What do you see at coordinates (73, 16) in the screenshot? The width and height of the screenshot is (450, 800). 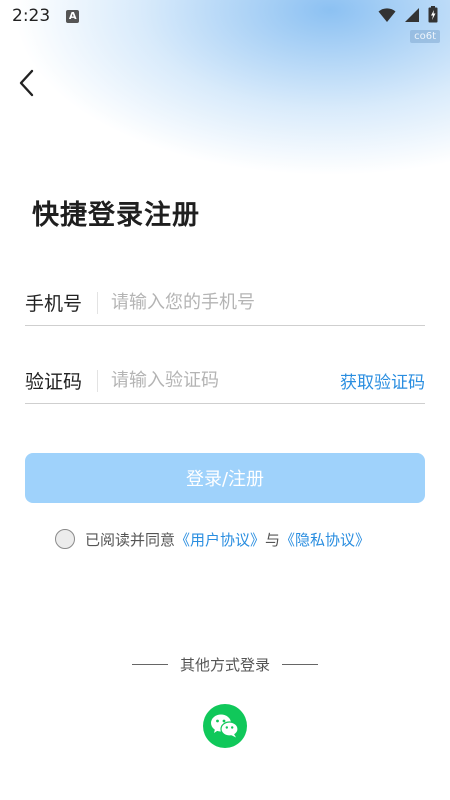 I see `notification-a-icon: A` at bounding box center [73, 16].